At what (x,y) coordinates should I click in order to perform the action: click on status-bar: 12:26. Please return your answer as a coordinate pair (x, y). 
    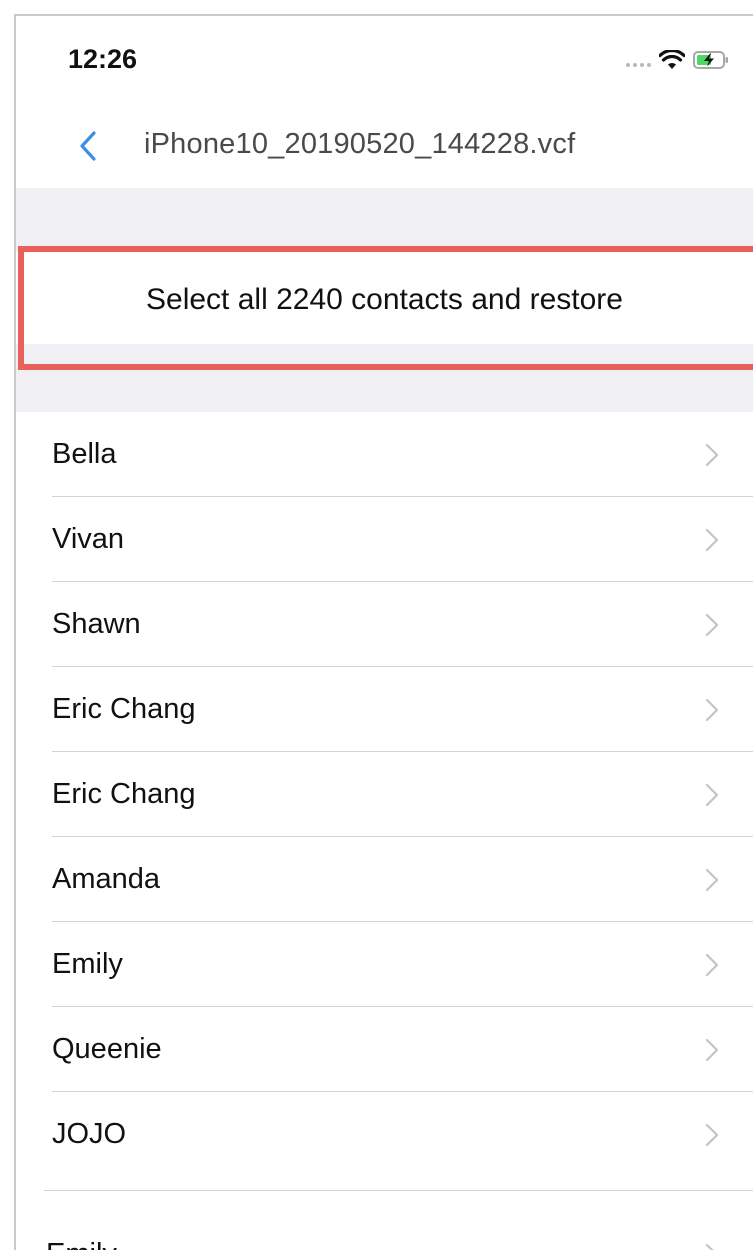
    Looking at the image, I should click on (384, 61).